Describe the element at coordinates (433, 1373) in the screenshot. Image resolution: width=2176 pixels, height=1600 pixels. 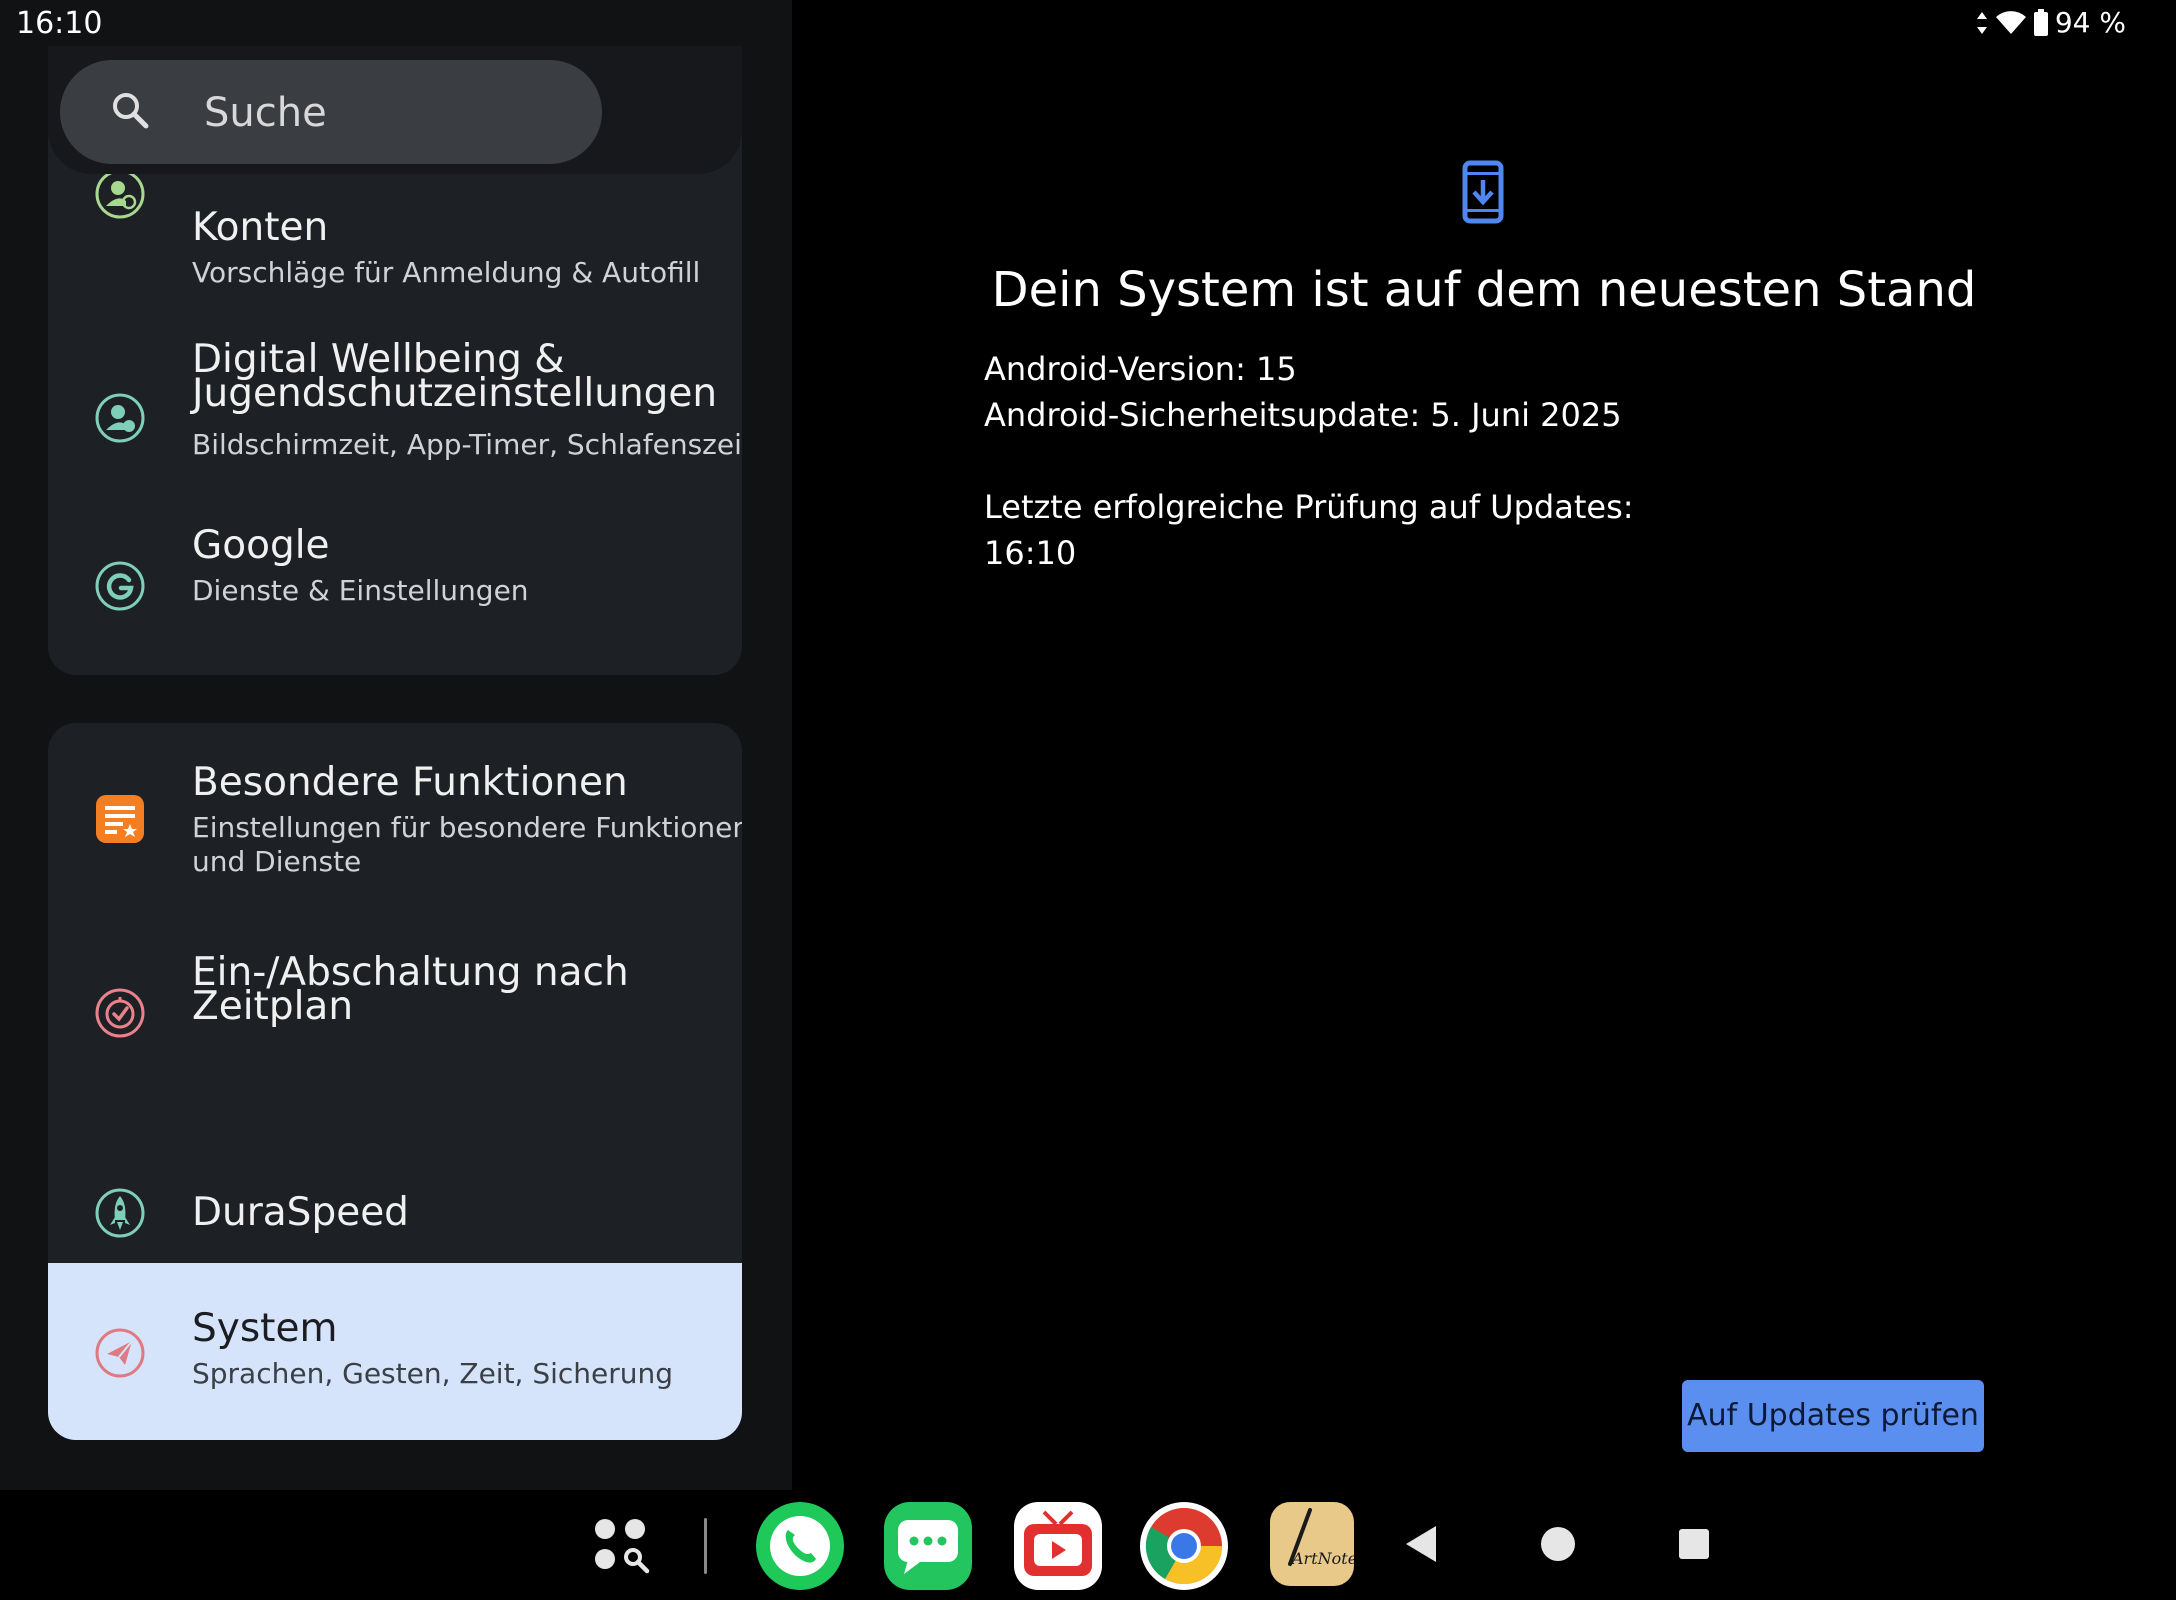
I see `settings-item-subtitle: Sprachen, Gesten, Zeit, Sicherung` at that location.